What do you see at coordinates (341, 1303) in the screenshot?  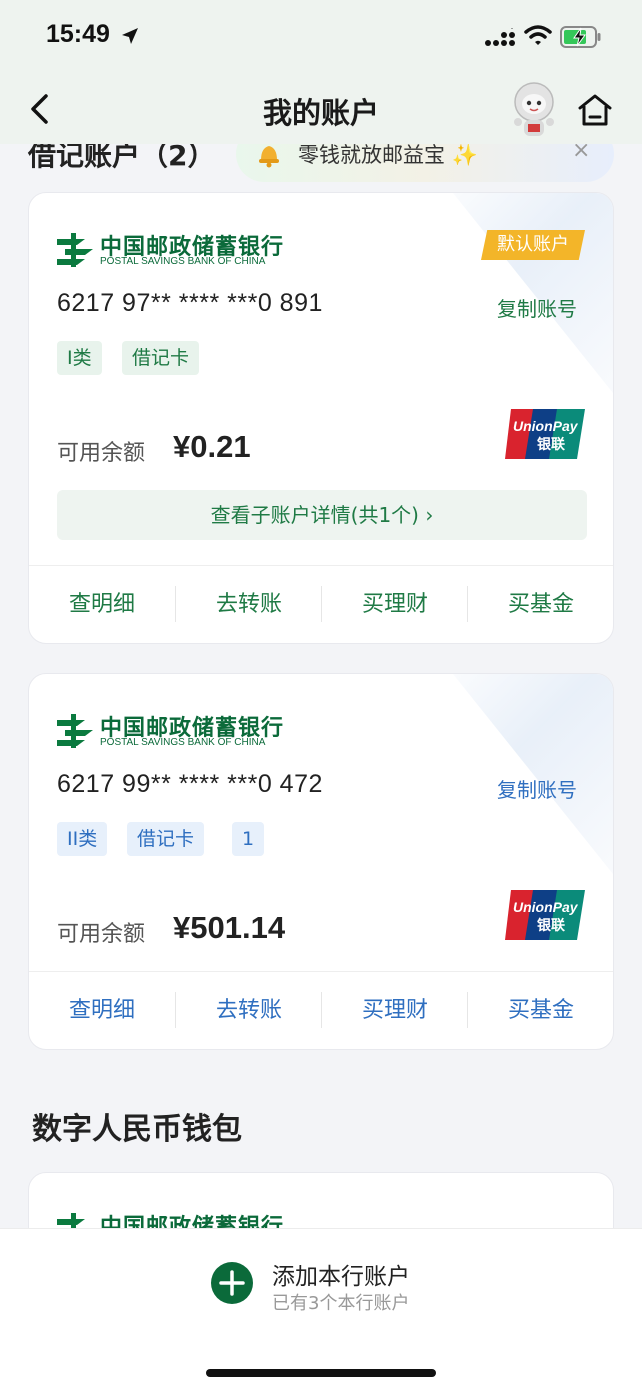 I see `account-count-text: 已有3个本行账户` at bounding box center [341, 1303].